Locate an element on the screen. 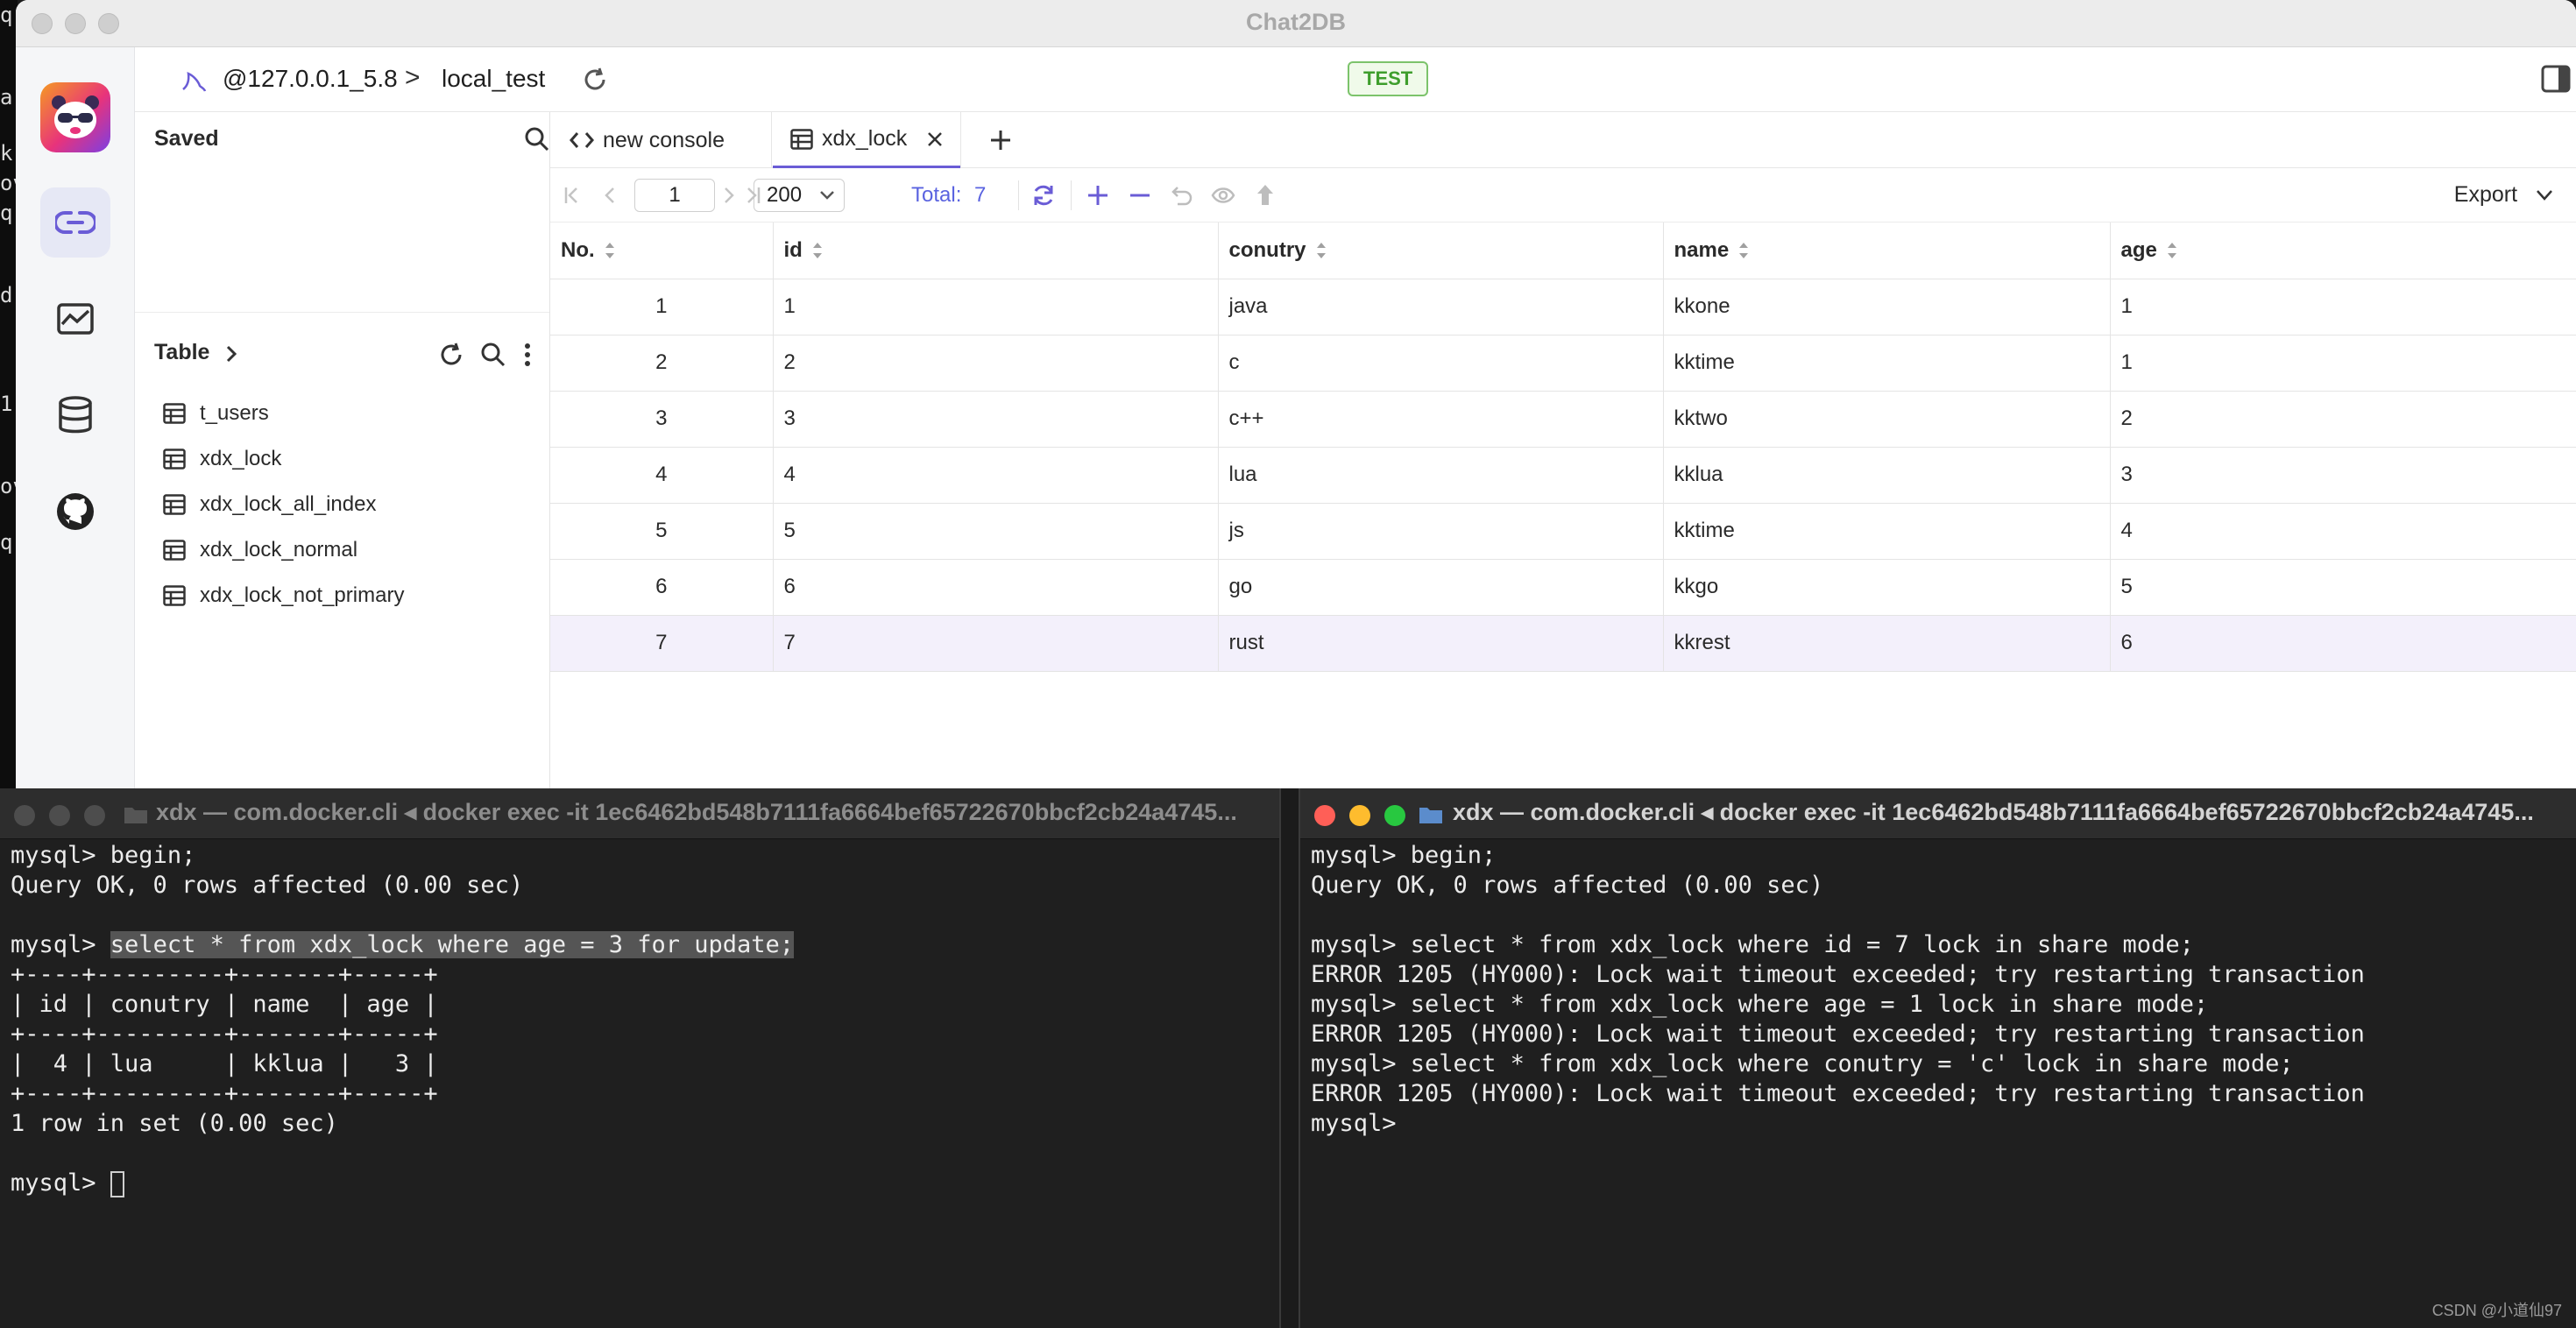 The image size is (2576, 1328). table-row: 1 1 java kkone 1 is located at coordinates (1563, 307).